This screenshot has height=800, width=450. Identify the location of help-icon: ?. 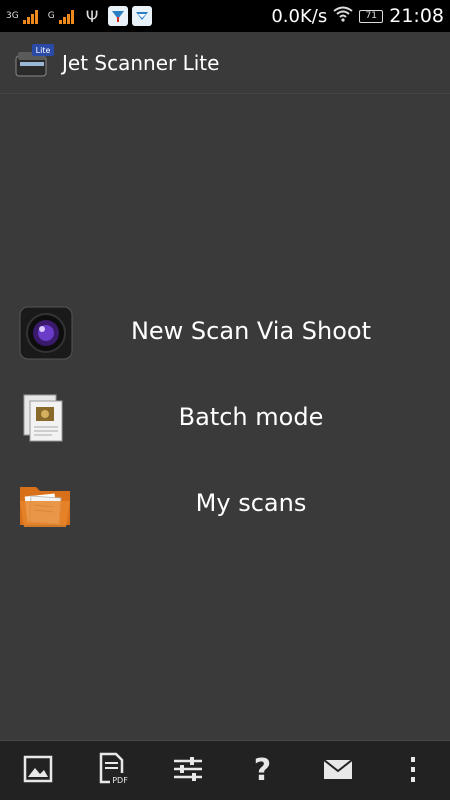
(262, 770).